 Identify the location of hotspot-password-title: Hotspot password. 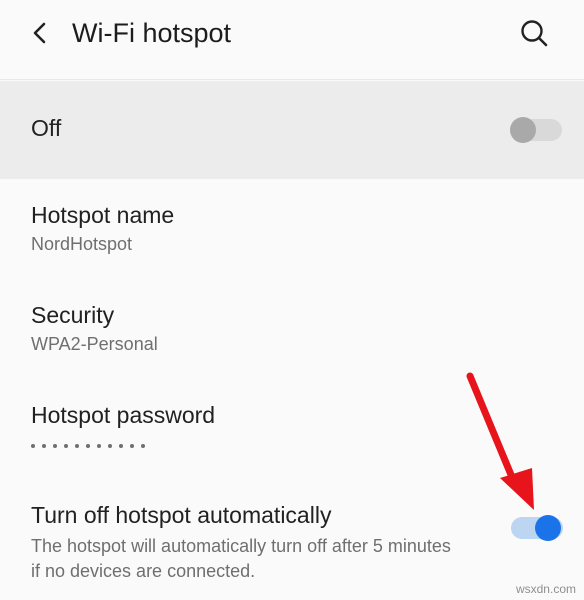
(123, 415).